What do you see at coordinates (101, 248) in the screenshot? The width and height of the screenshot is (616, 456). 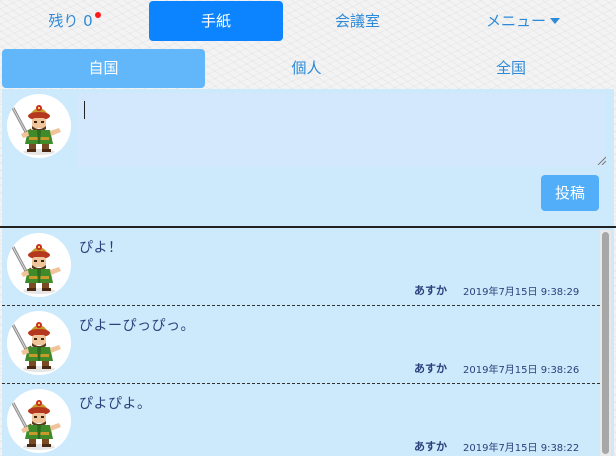 I see `message-text: ぴよ！` at bounding box center [101, 248].